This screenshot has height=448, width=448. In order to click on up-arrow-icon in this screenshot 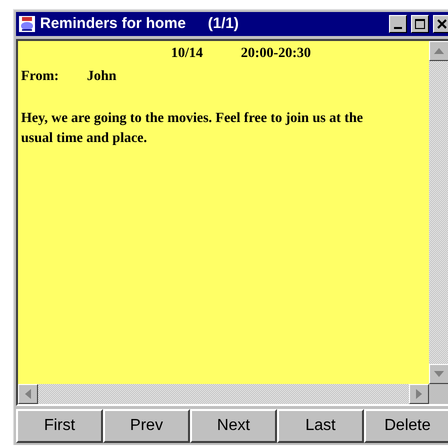, I will do `click(439, 51)`.